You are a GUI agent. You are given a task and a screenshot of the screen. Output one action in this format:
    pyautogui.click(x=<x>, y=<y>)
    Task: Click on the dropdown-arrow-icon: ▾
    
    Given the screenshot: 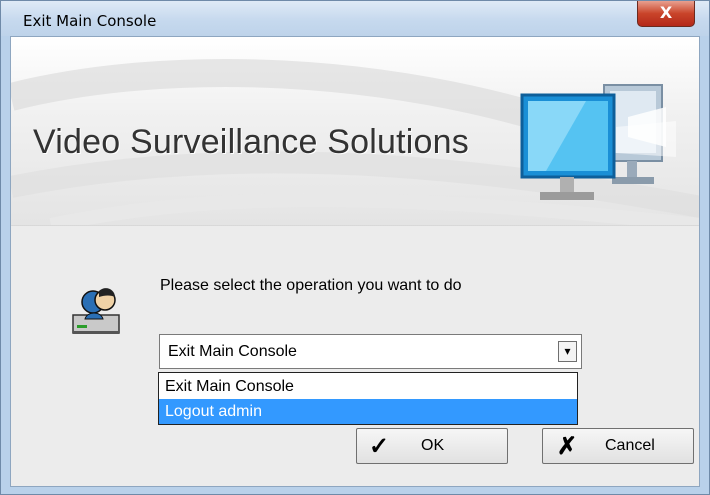 What is the action you would take?
    pyautogui.click(x=567, y=351)
    